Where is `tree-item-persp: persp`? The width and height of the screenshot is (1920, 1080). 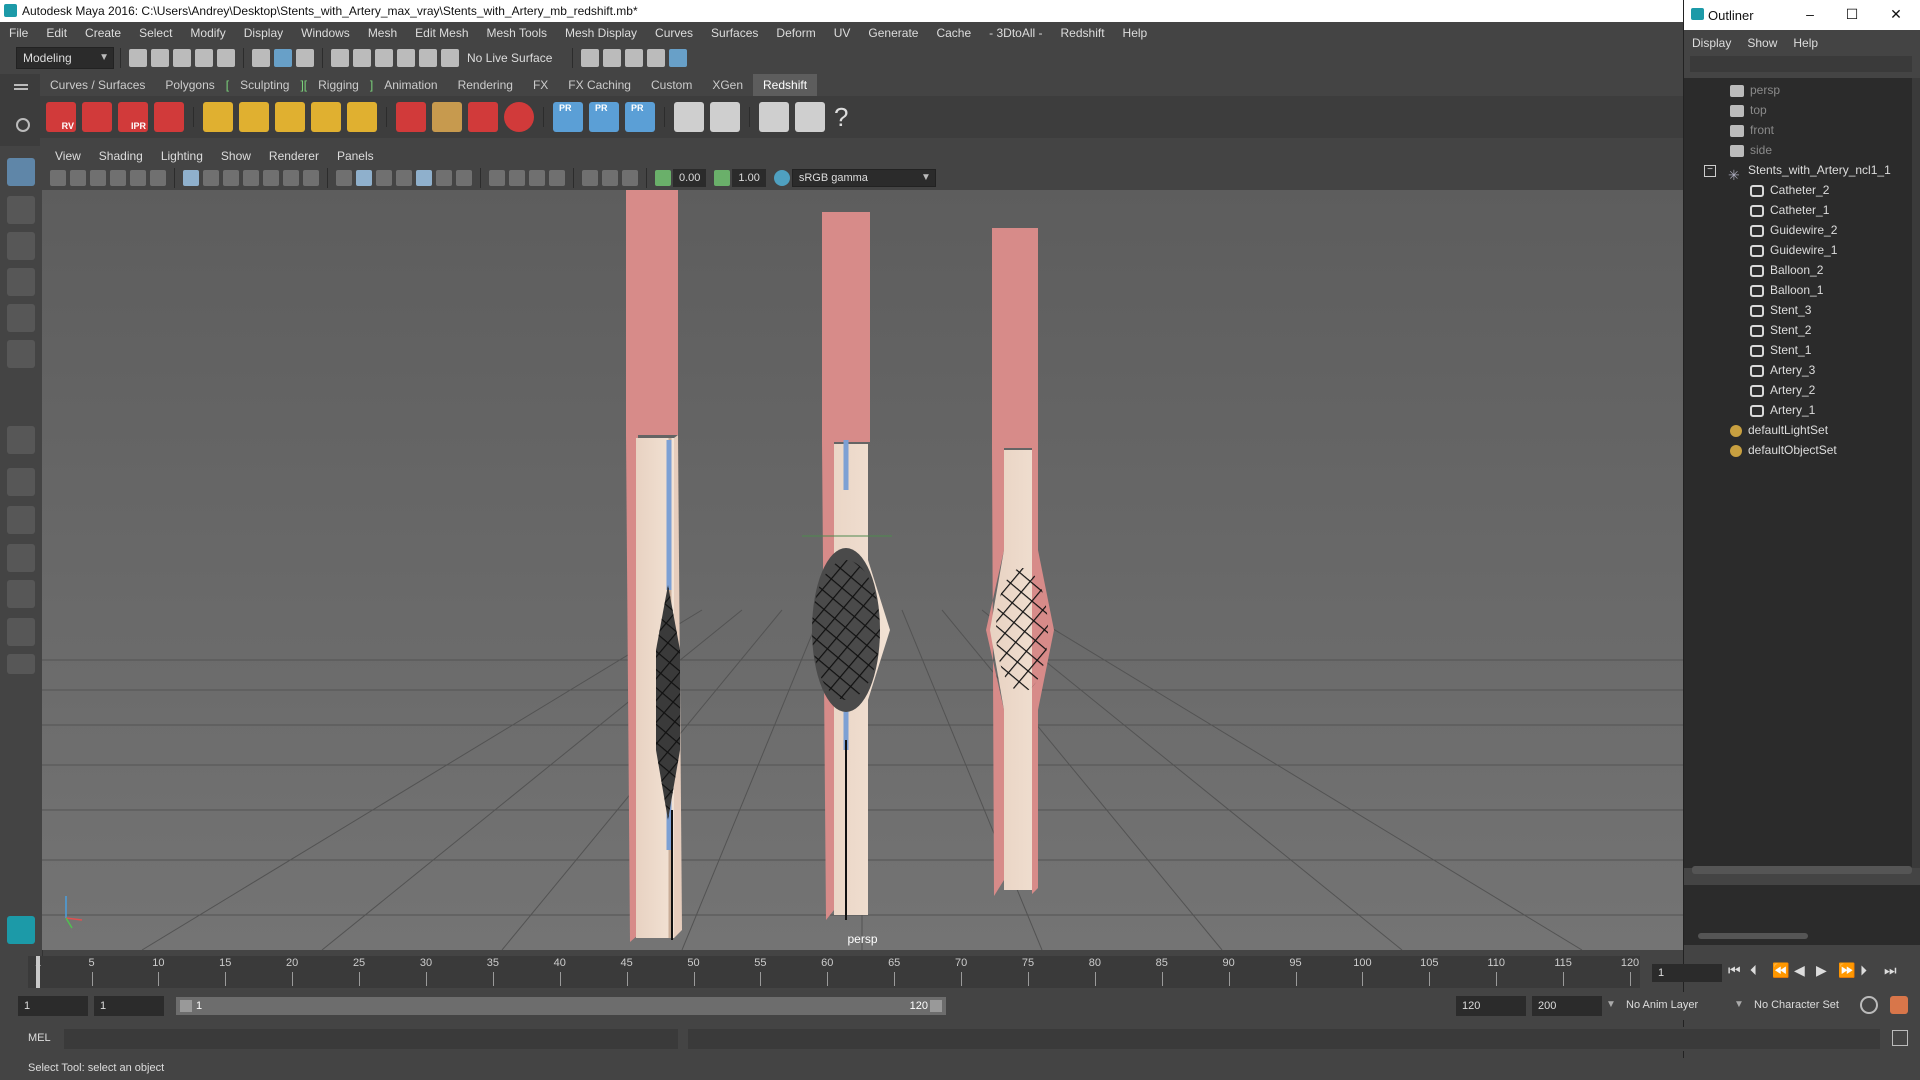 tree-item-persp: persp is located at coordinates (1755, 90).